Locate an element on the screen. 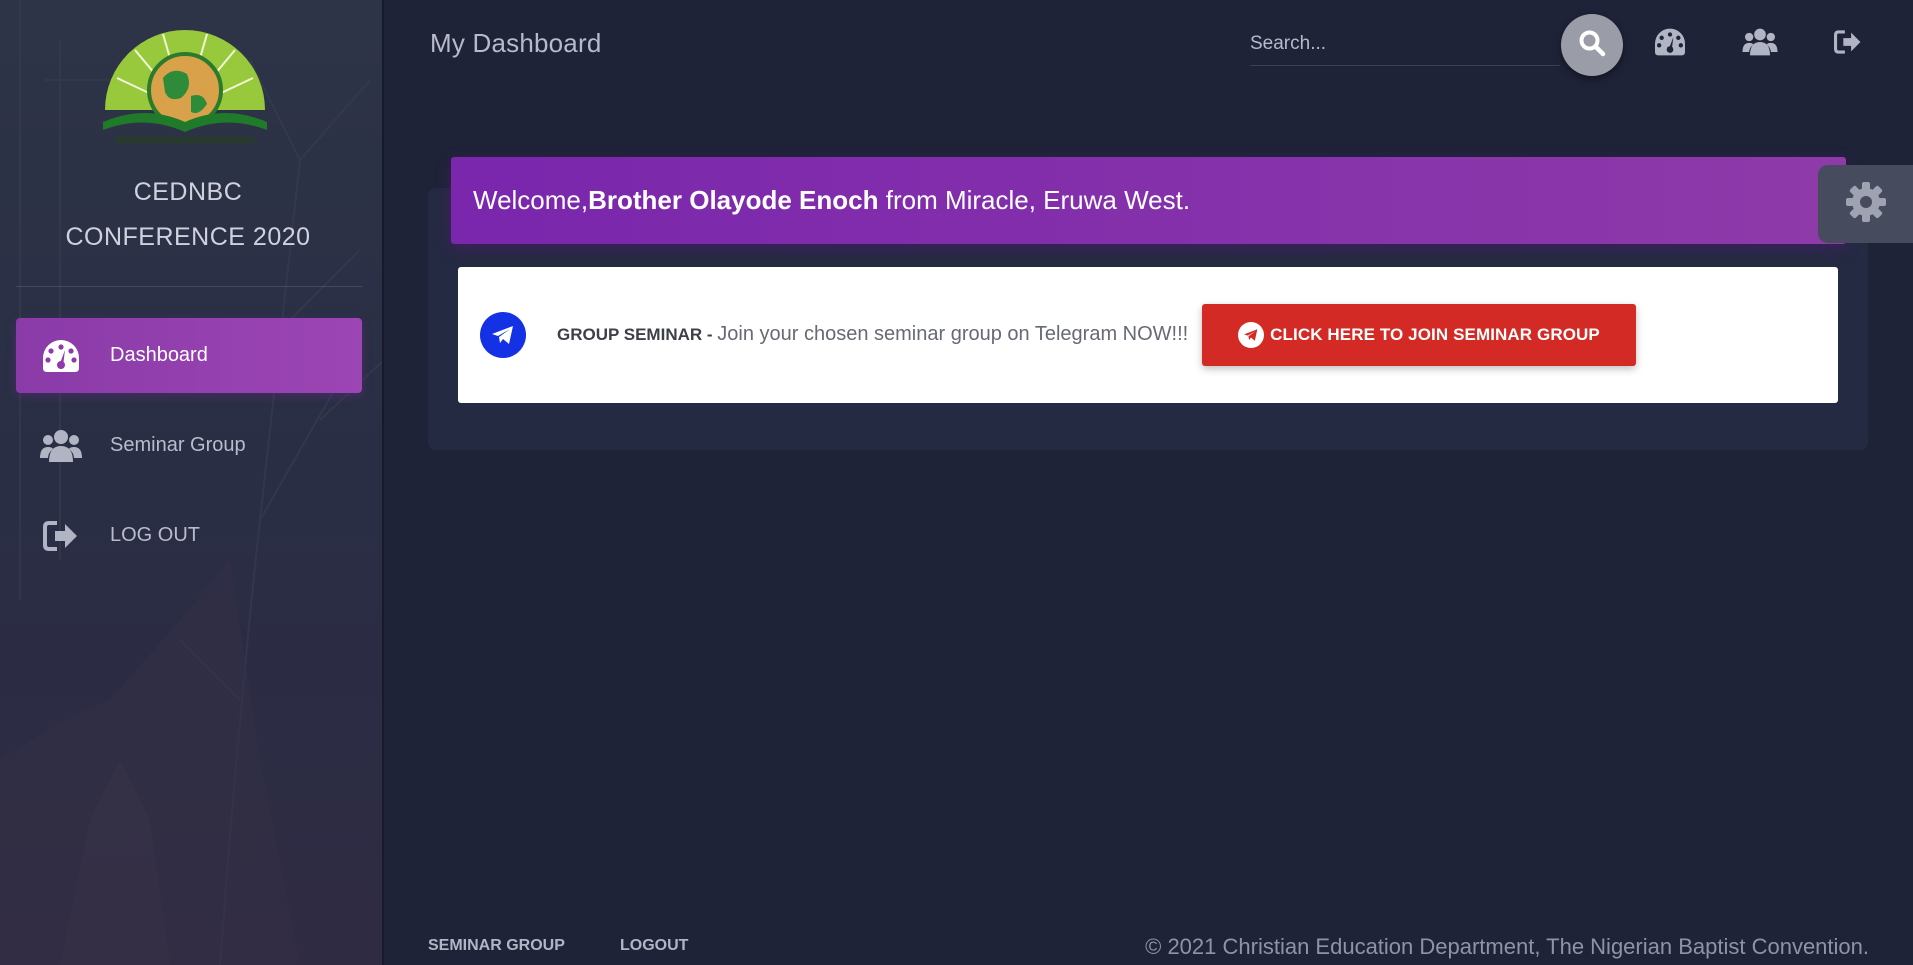 Image resolution: width=1913 pixels, height=965 pixels. gear-icon is located at coordinates (1866, 204).